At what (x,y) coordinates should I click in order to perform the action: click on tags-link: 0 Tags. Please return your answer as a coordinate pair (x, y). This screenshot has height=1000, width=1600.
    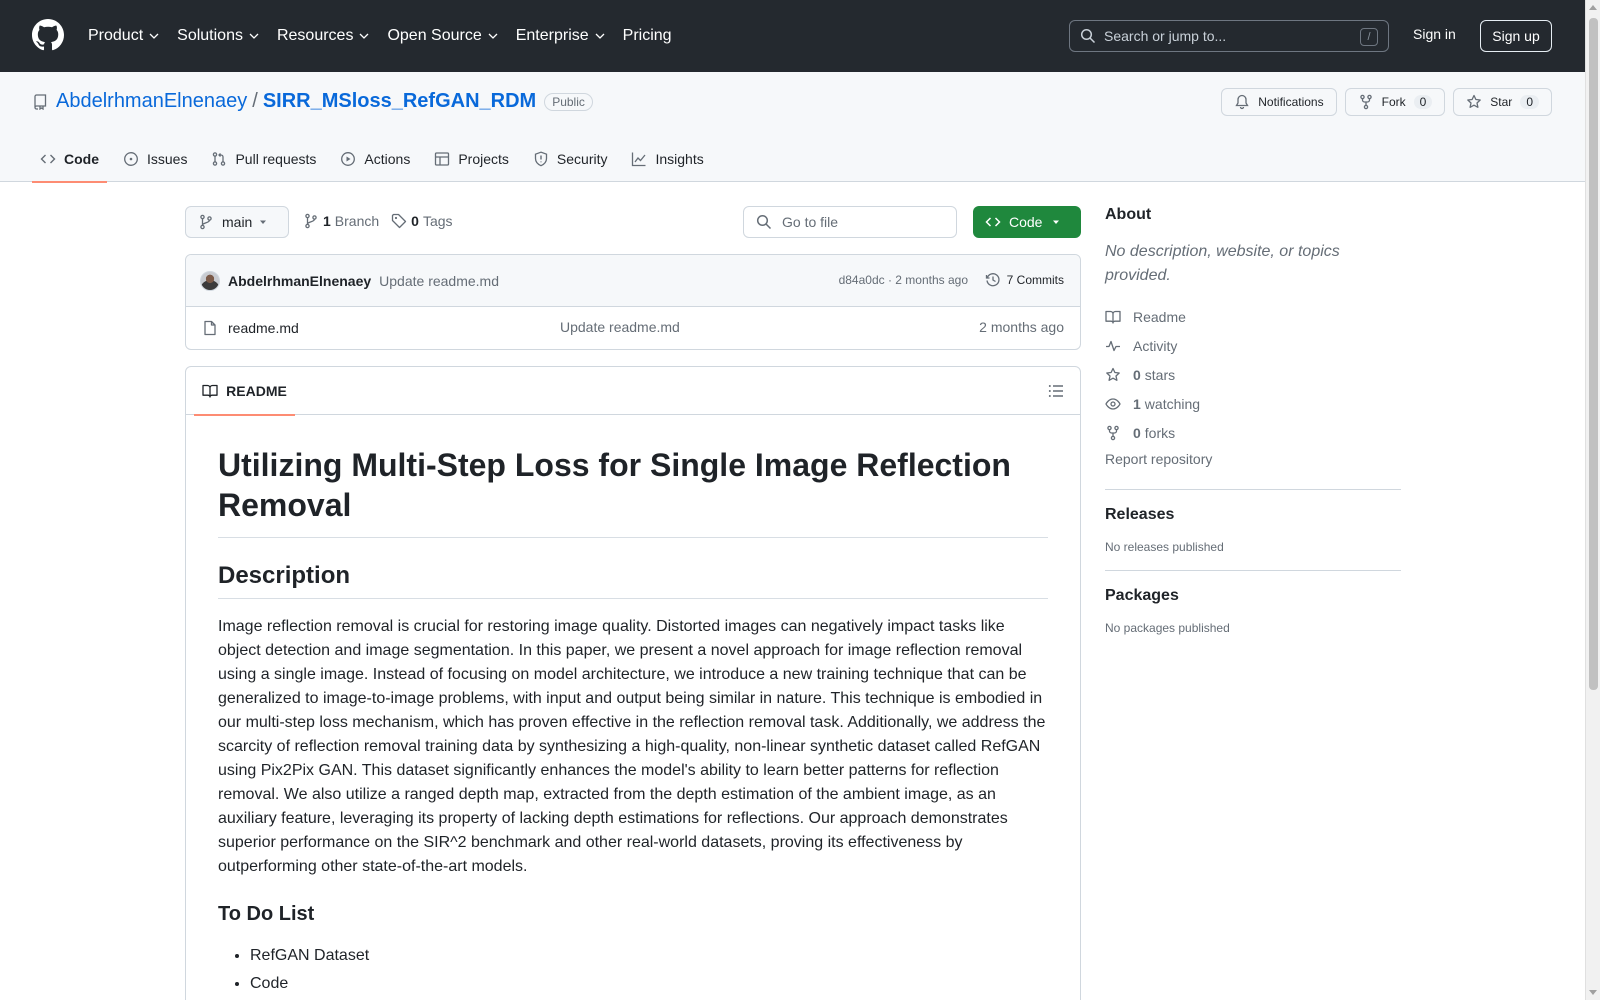
    Looking at the image, I should click on (422, 221).